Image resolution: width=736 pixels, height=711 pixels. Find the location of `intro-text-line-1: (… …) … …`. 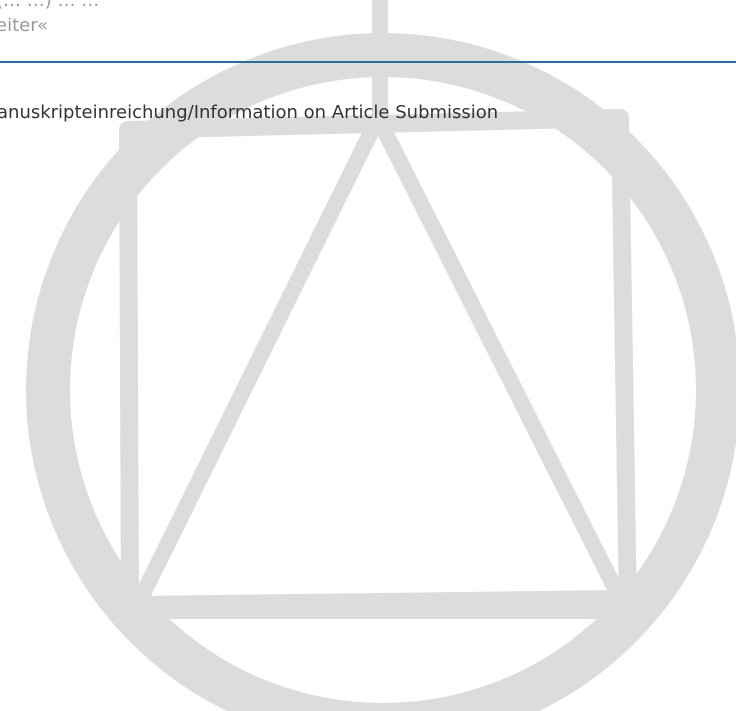

intro-text-line-1: (… …) … … is located at coordinates (50, 5).